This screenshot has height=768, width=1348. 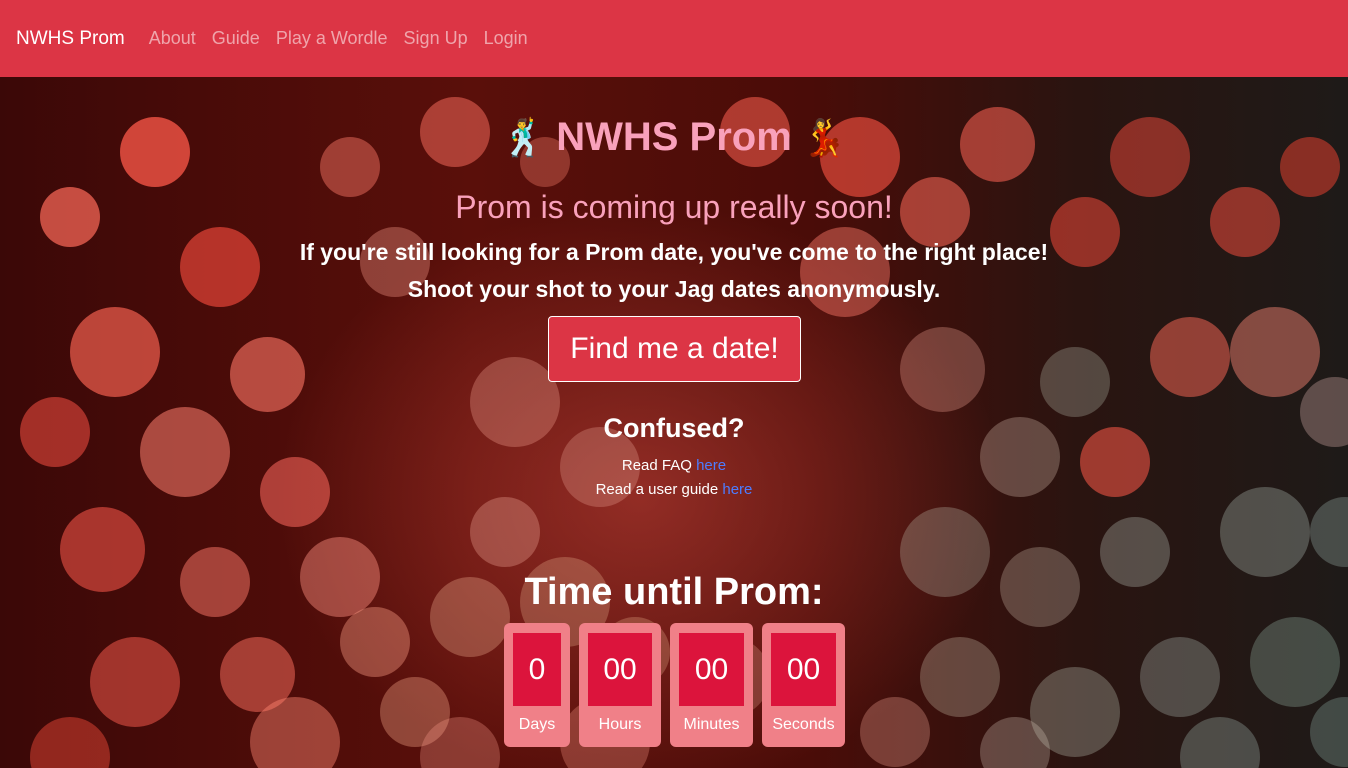 I want to click on faq-line: Read FAQ here, so click(x=674, y=465).